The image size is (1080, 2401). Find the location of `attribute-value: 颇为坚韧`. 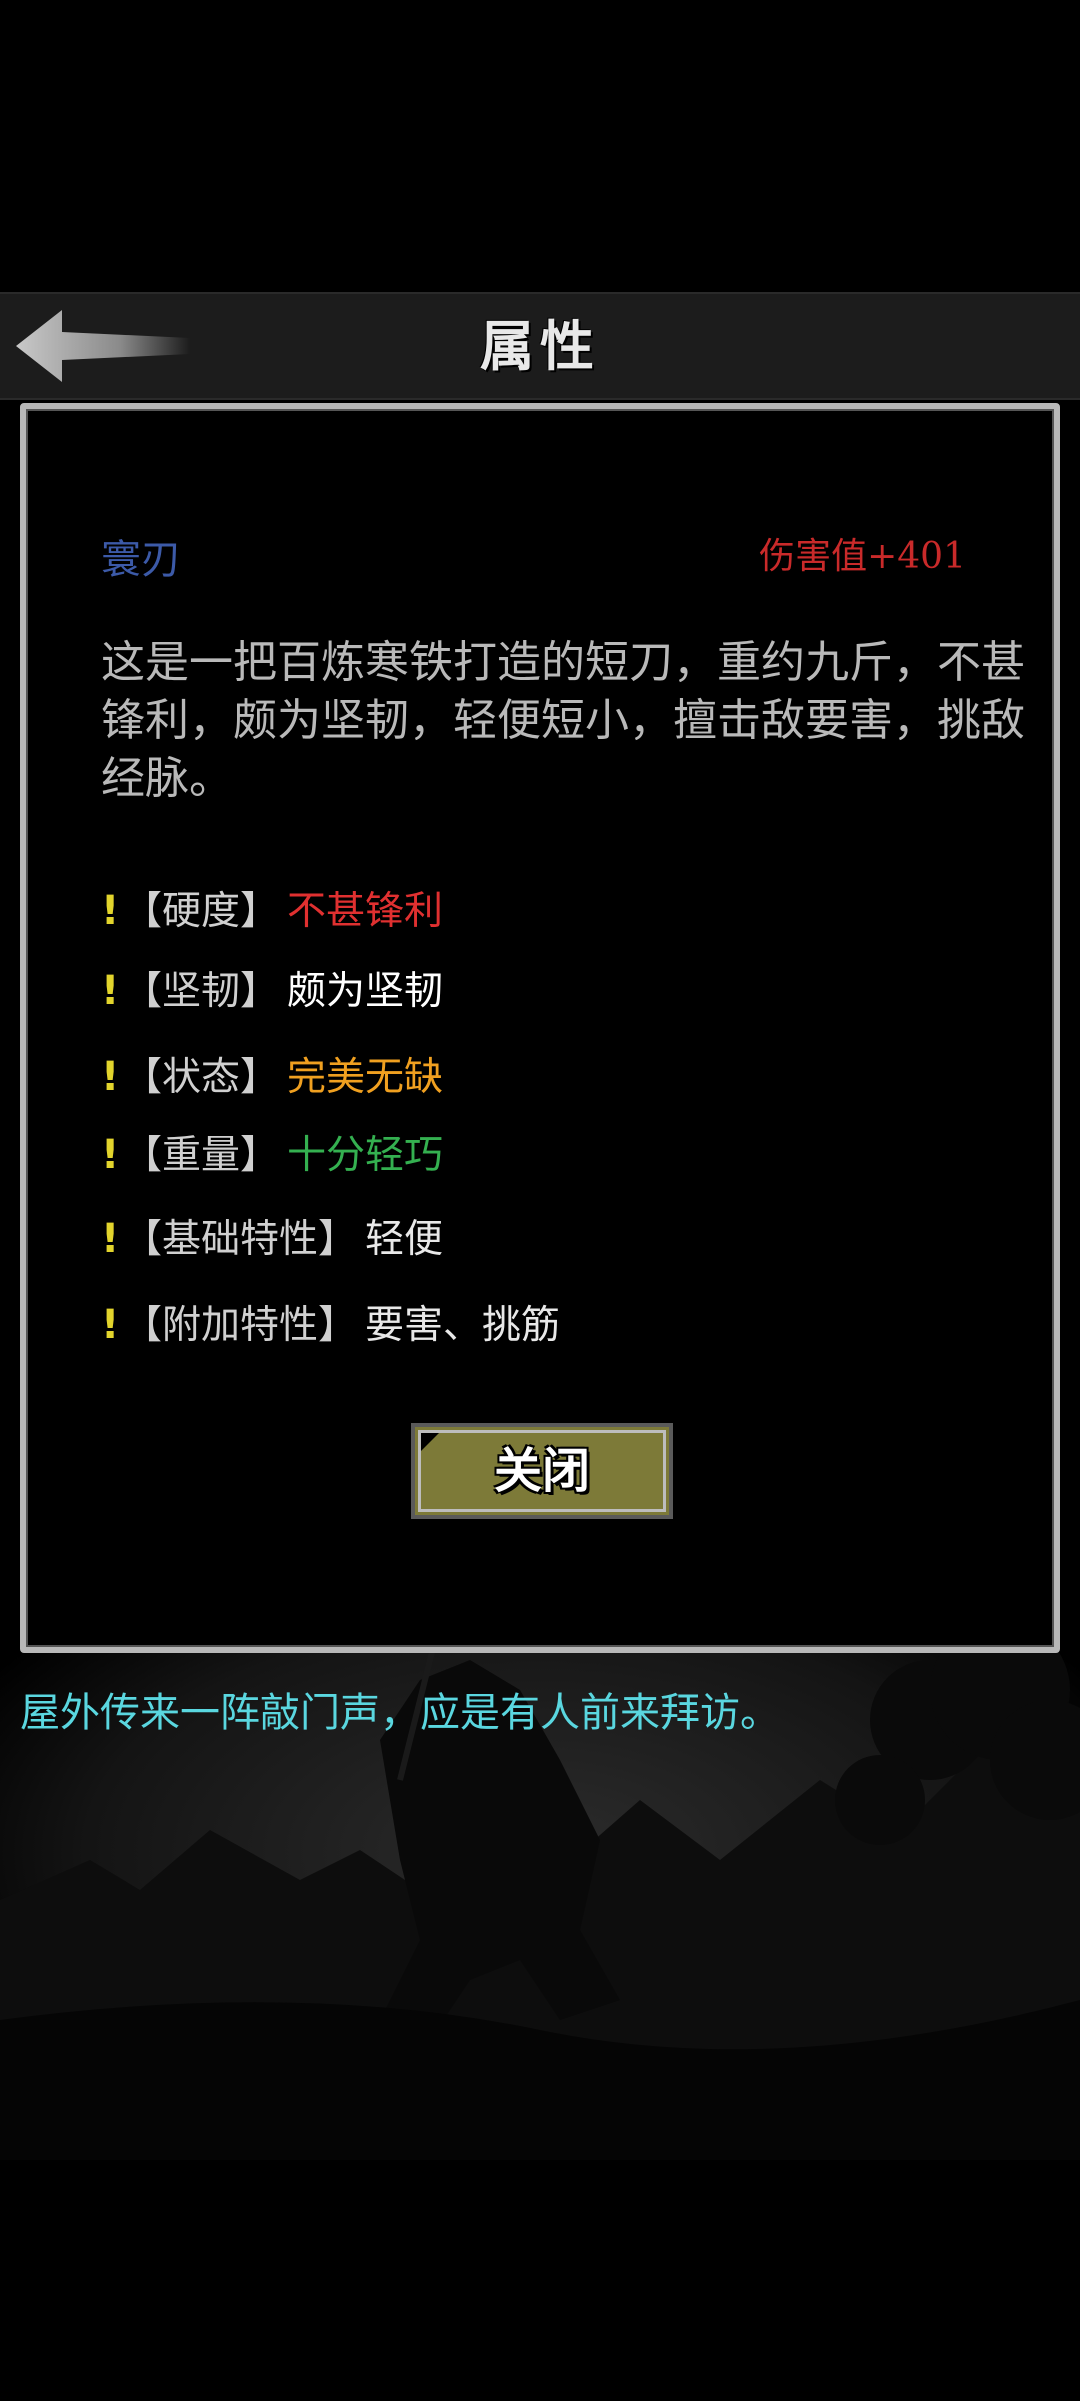

attribute-value: 颇为坚韧 is located at coordinates (365, 991).